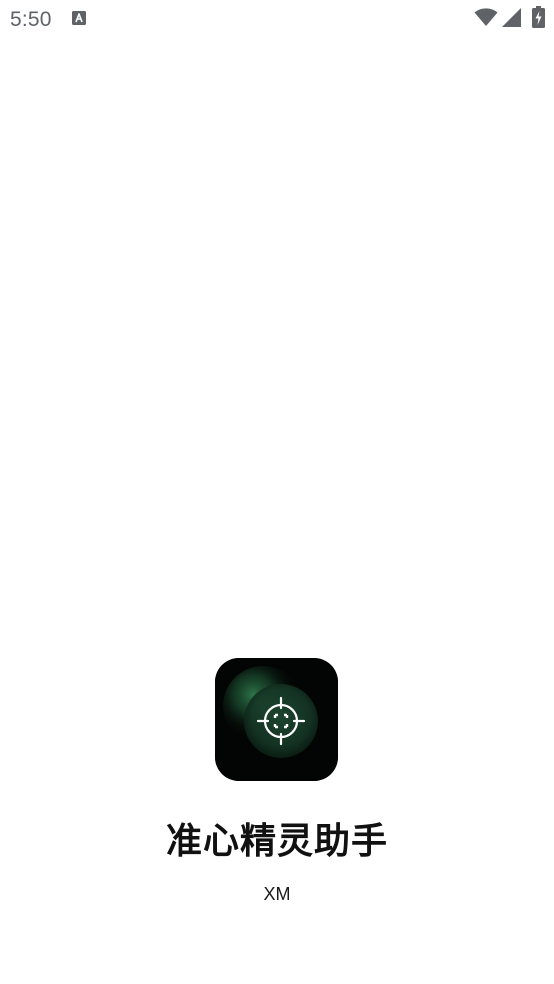 The image size is (554, 984). I want to click on a-letter-notification-icon, so click(79, 18).